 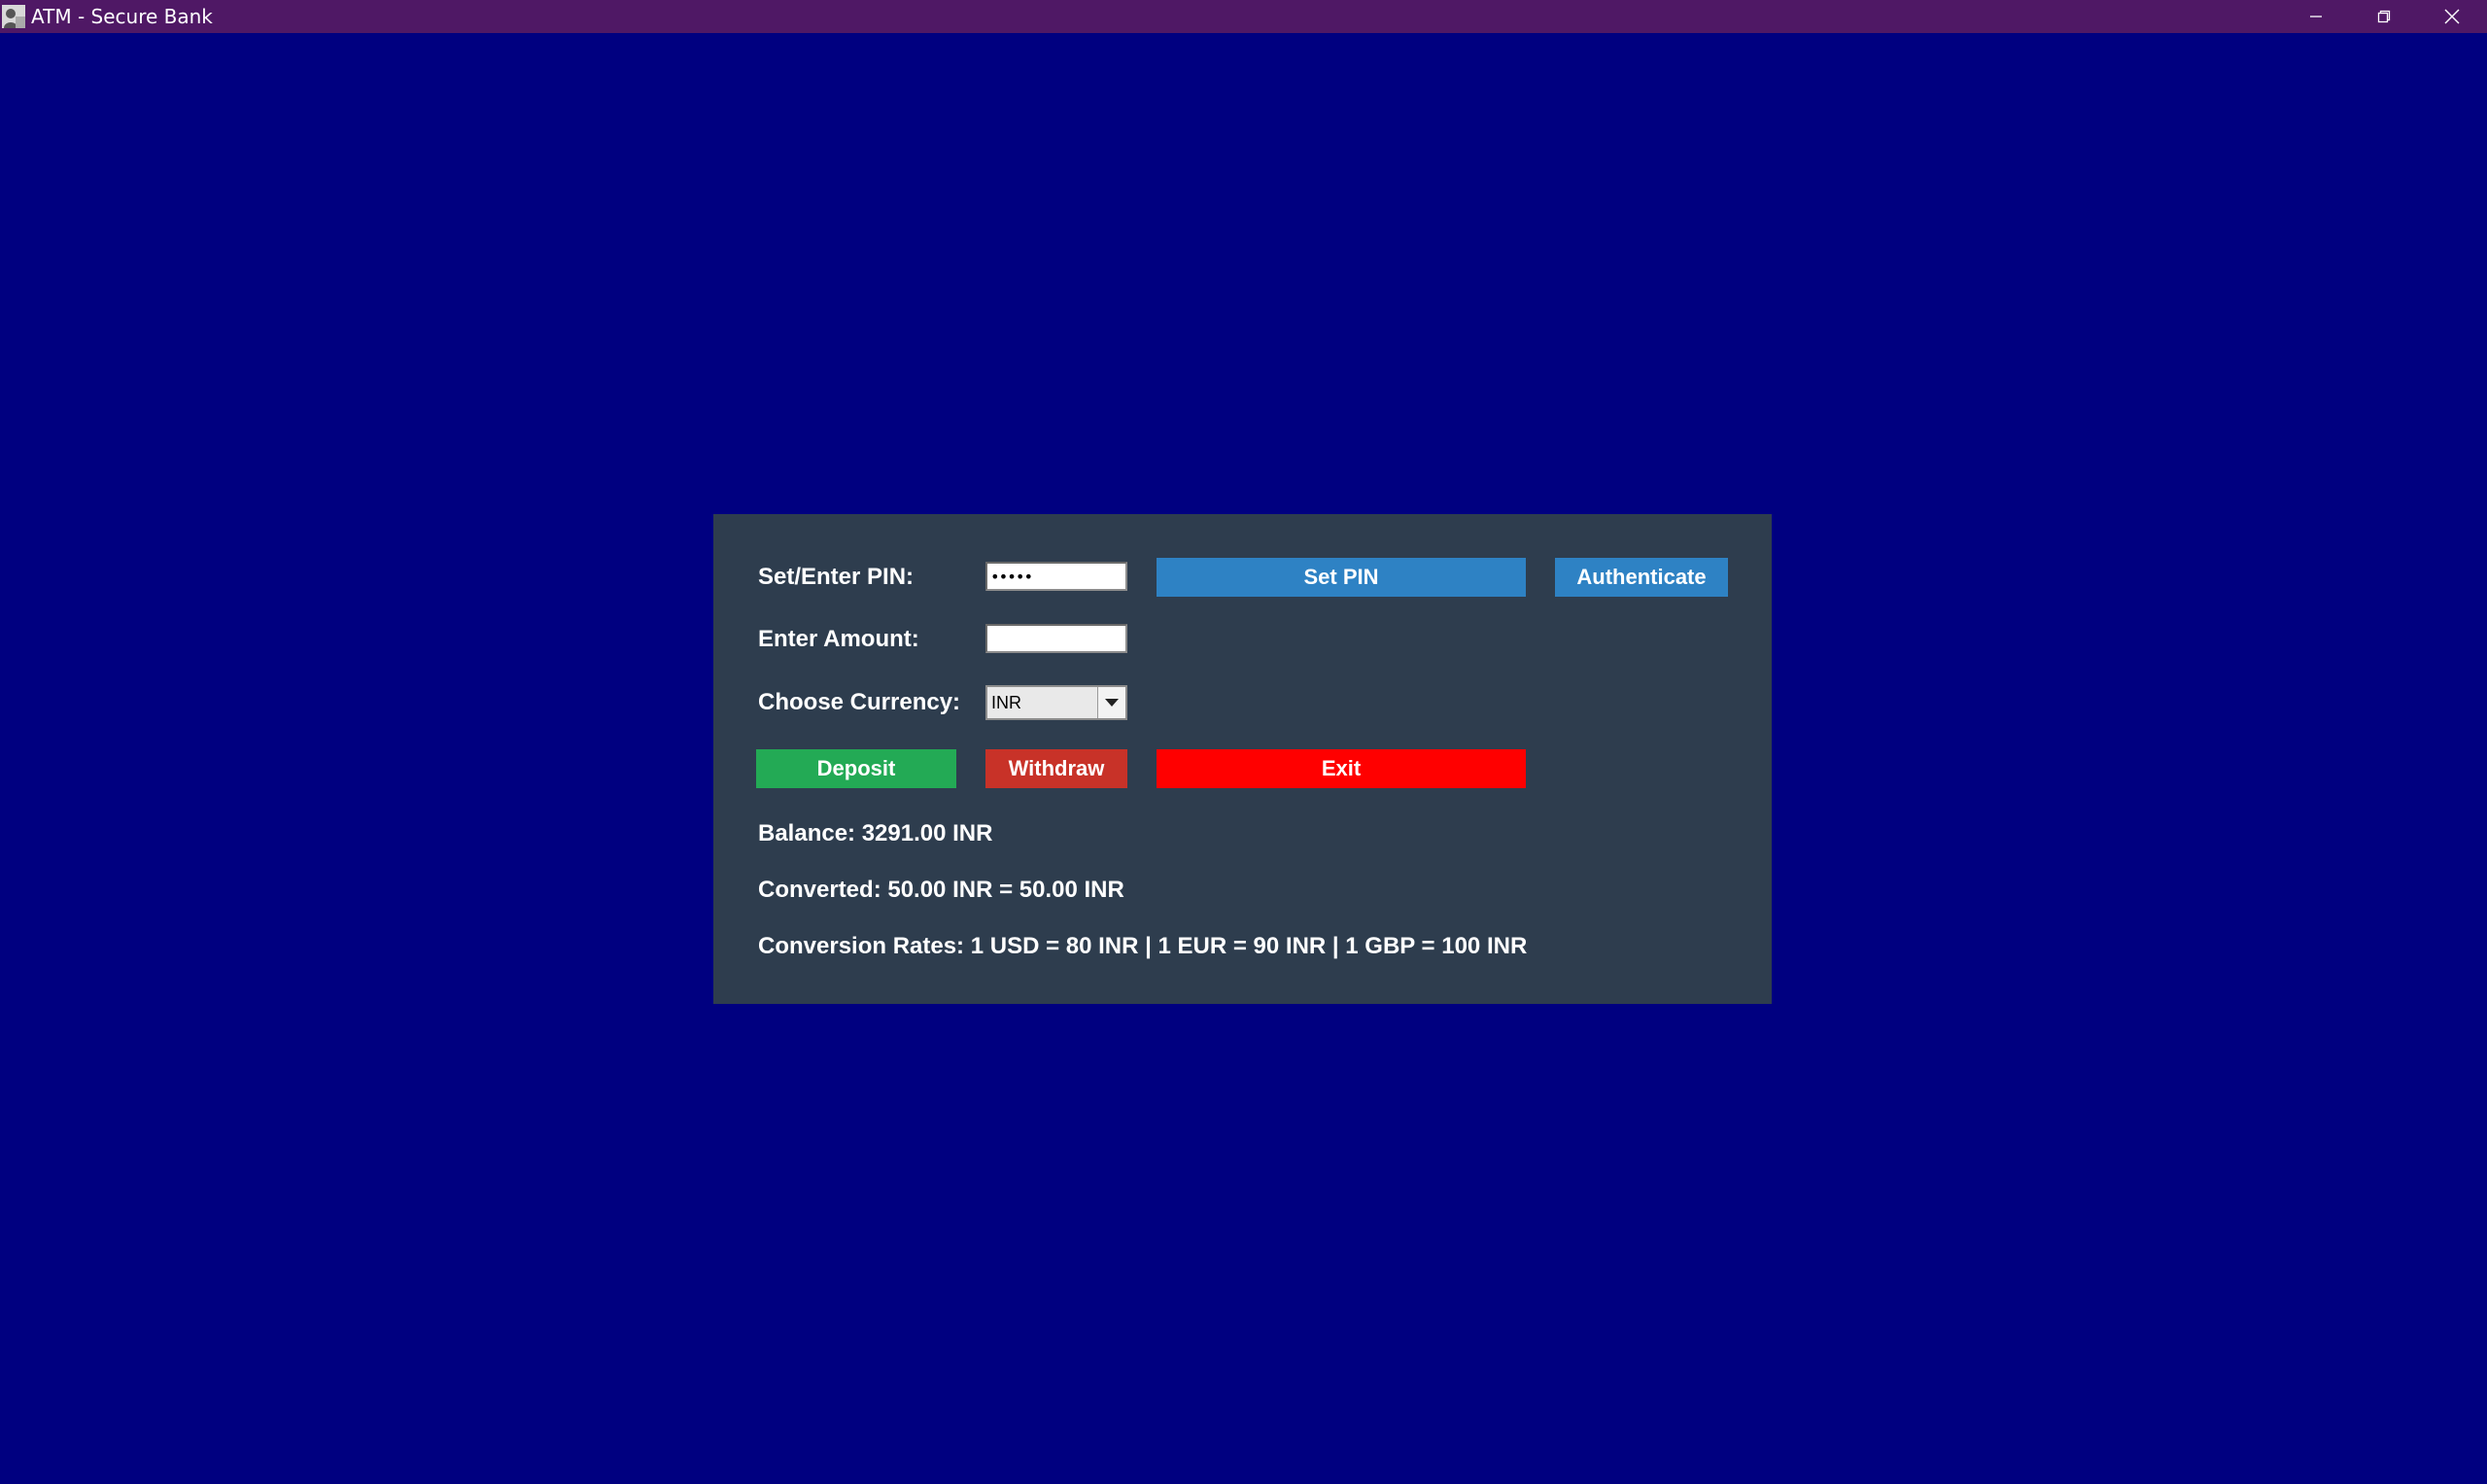 I want to click on balance-text: Balance: 3291.00 INR, so click(x=876, y=833).